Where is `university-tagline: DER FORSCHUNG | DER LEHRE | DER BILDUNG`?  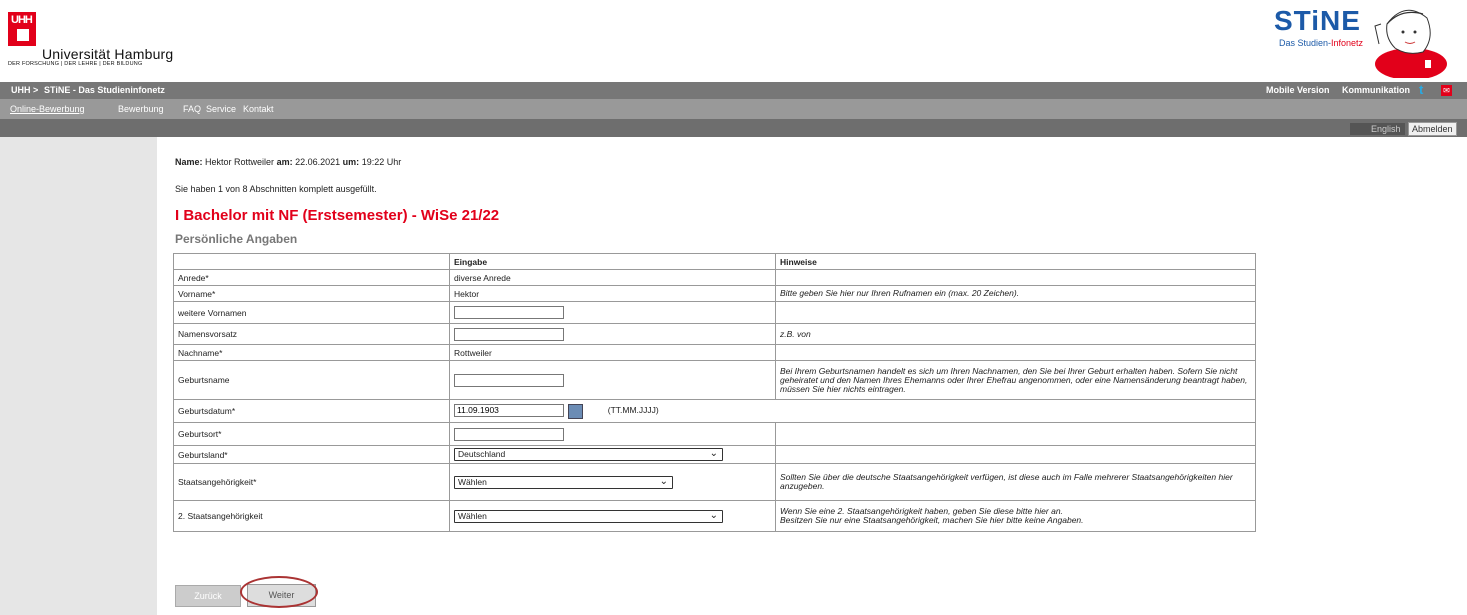
university-tagline: DER FORSCHUNG | DER LEHRE | DER BILDUNG is located at coordinates (75, 64).